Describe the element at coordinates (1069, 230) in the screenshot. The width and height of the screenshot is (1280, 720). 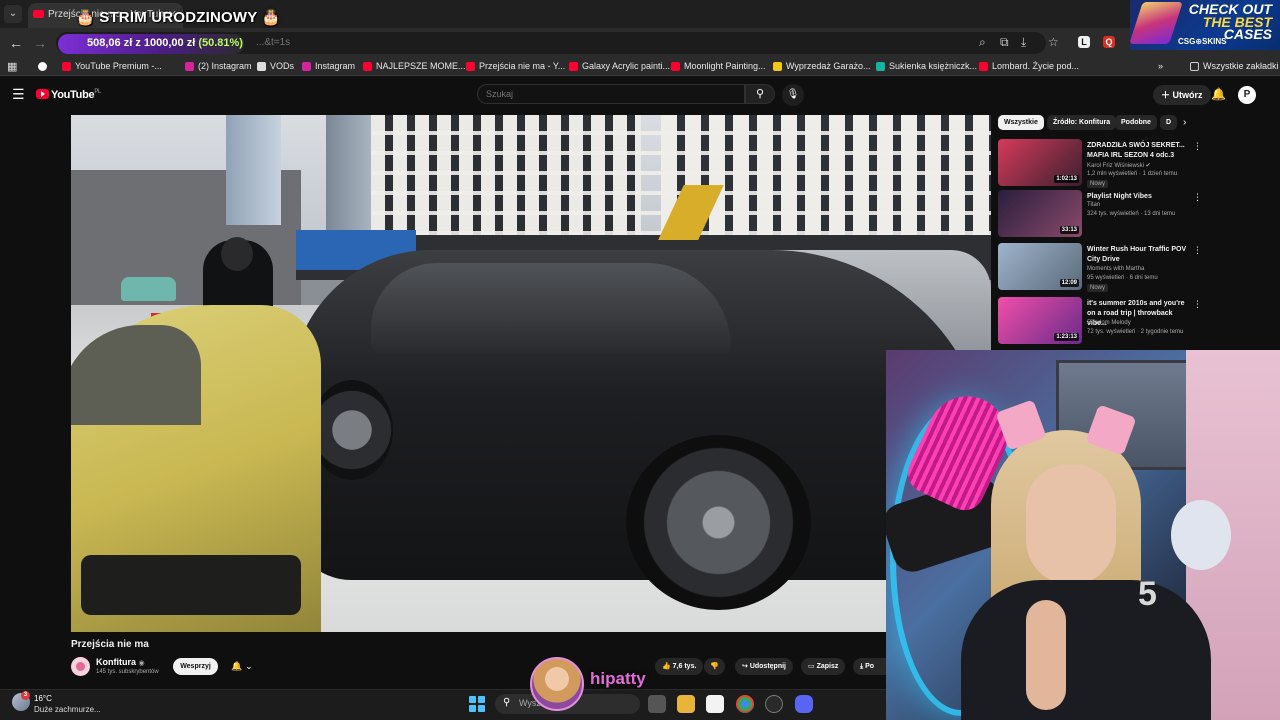
I see `video-duration: 33:13` at that location.